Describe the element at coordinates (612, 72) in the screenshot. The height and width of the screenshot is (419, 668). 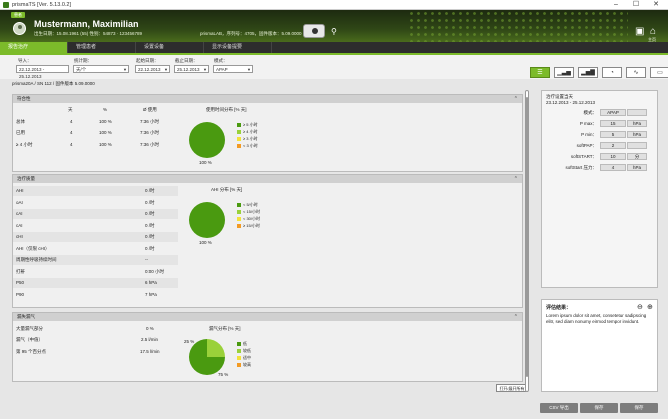
I see `pressure-icon: ◔` at that location.